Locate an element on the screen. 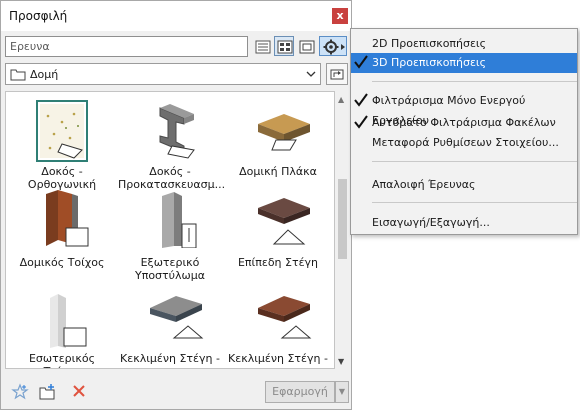  menu-item-2d-previews: 2D Προεπισκοπήσεις is located at coordinates (464, 44).